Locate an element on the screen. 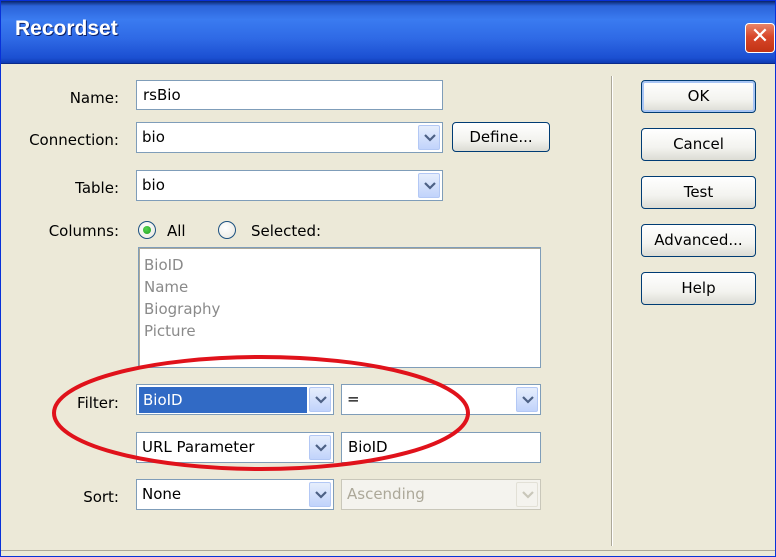 The width and height of the screenshot is (776, 557). columns-selected-radio is located at coordinates (227, 230).